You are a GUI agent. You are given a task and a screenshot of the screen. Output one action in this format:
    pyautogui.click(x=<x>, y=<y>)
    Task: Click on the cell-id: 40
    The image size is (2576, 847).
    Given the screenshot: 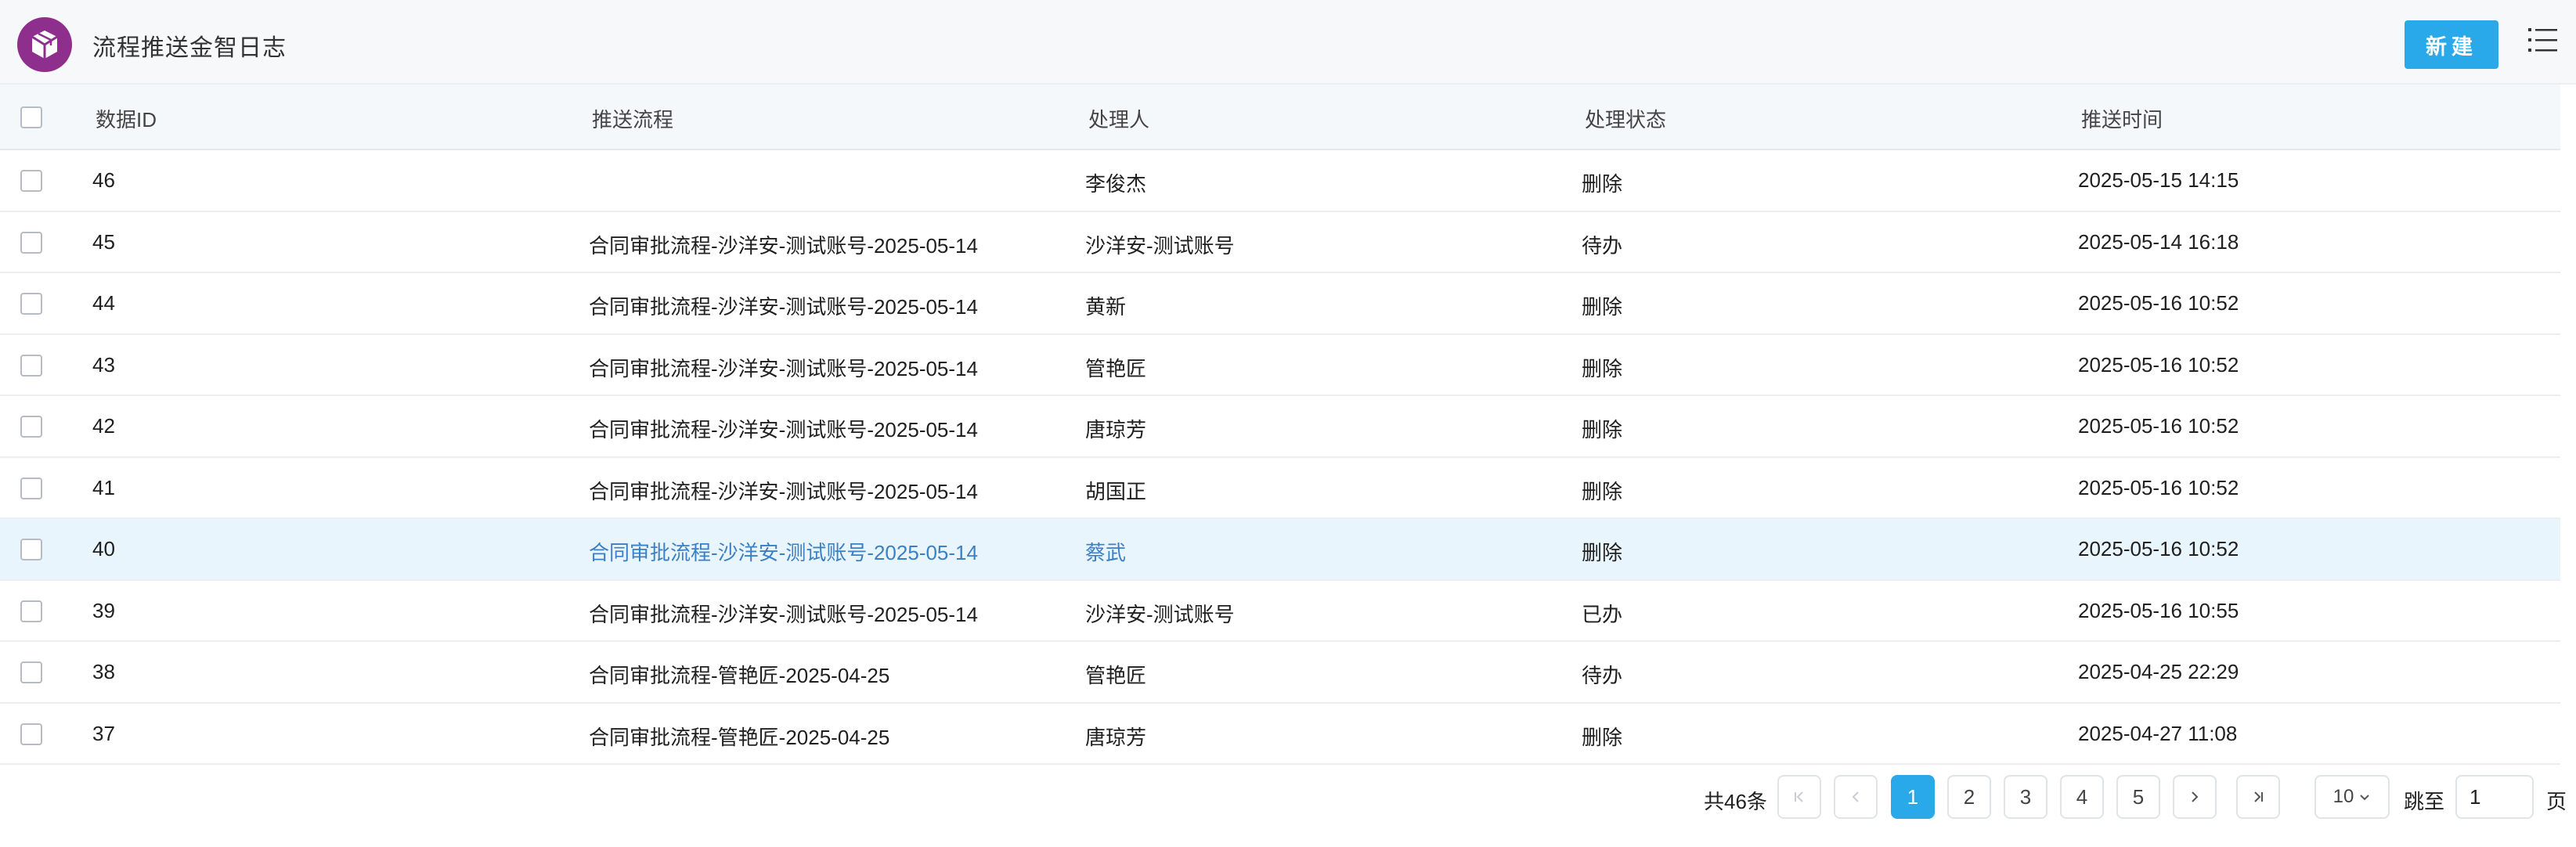 What is the action you would take?
    pyautogui.click(x=103, y=548)
    